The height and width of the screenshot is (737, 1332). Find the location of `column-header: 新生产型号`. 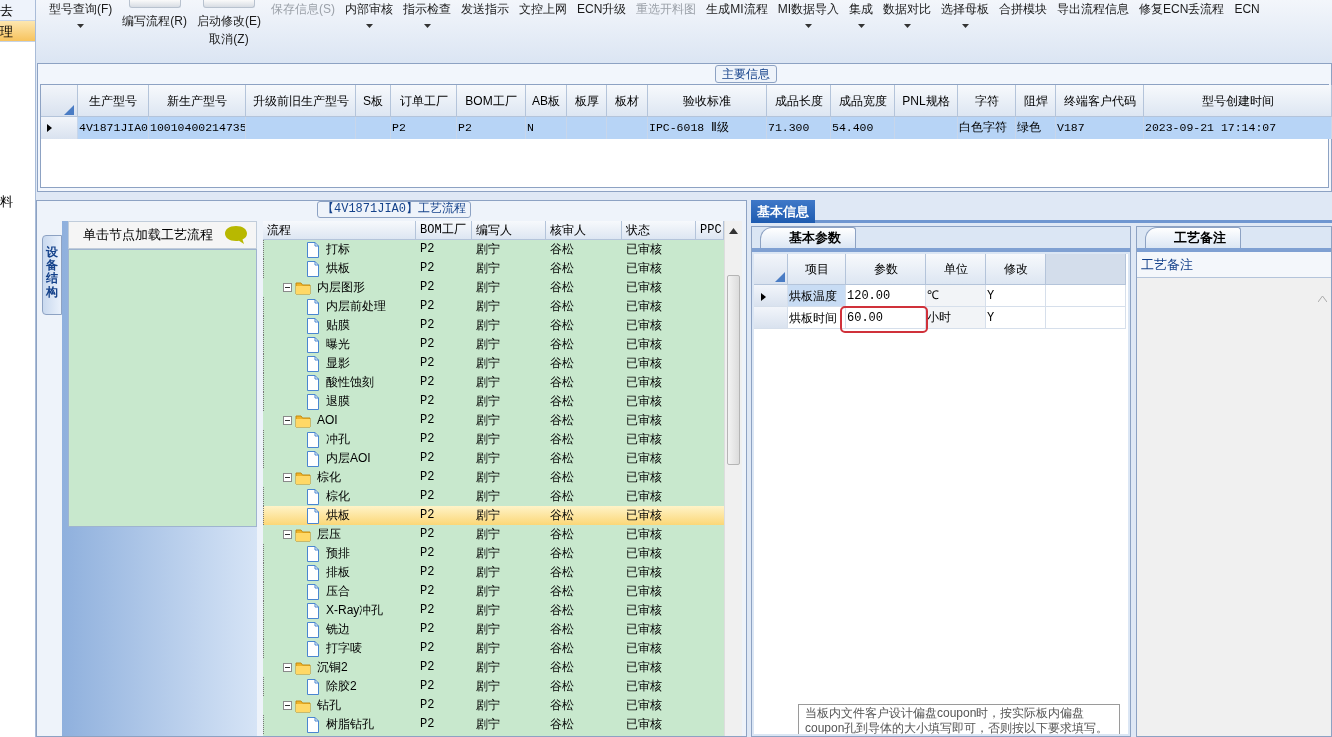

column-header: 新生产型号 is located at coordinates (197, 101).